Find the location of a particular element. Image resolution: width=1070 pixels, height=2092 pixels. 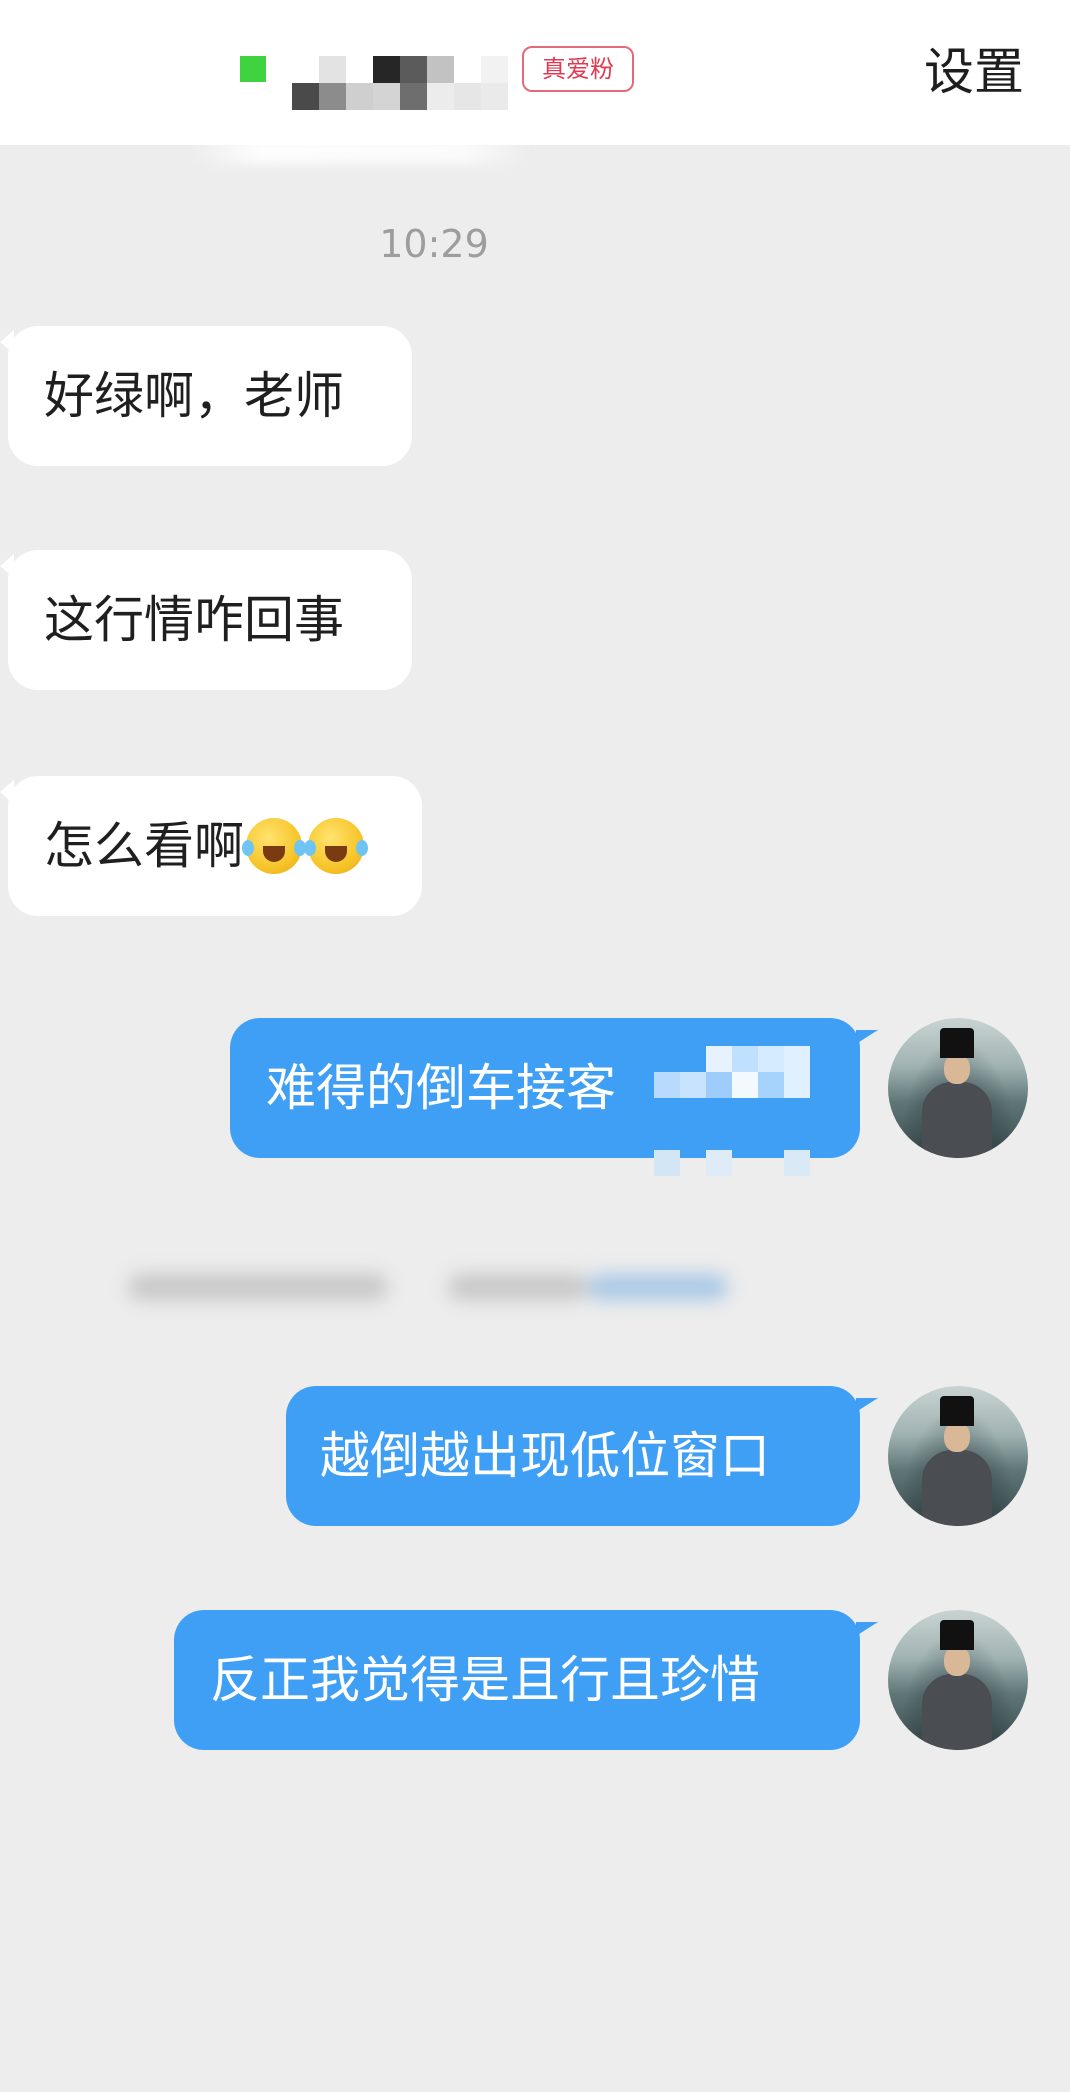

message-timestamp: 10:29 is located at coordinates (434, 244).